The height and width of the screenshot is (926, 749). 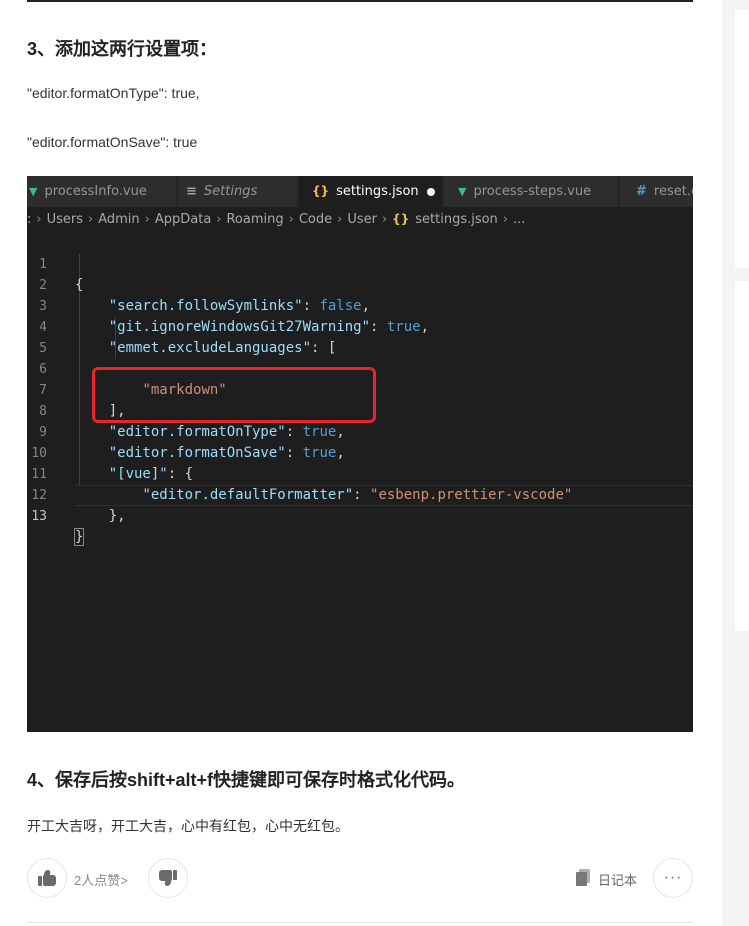 What do you see at coordinates (430, 191) in the screenshot?
I see `unsaved-dot-icon` at bounding box center [430, 191].